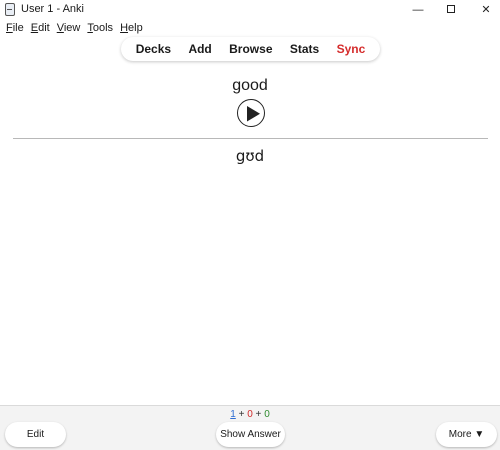  Describe the element at coordinates (250, 414) in the screenshot. I see `due-counts: 1 + 0 + 0` at that location.